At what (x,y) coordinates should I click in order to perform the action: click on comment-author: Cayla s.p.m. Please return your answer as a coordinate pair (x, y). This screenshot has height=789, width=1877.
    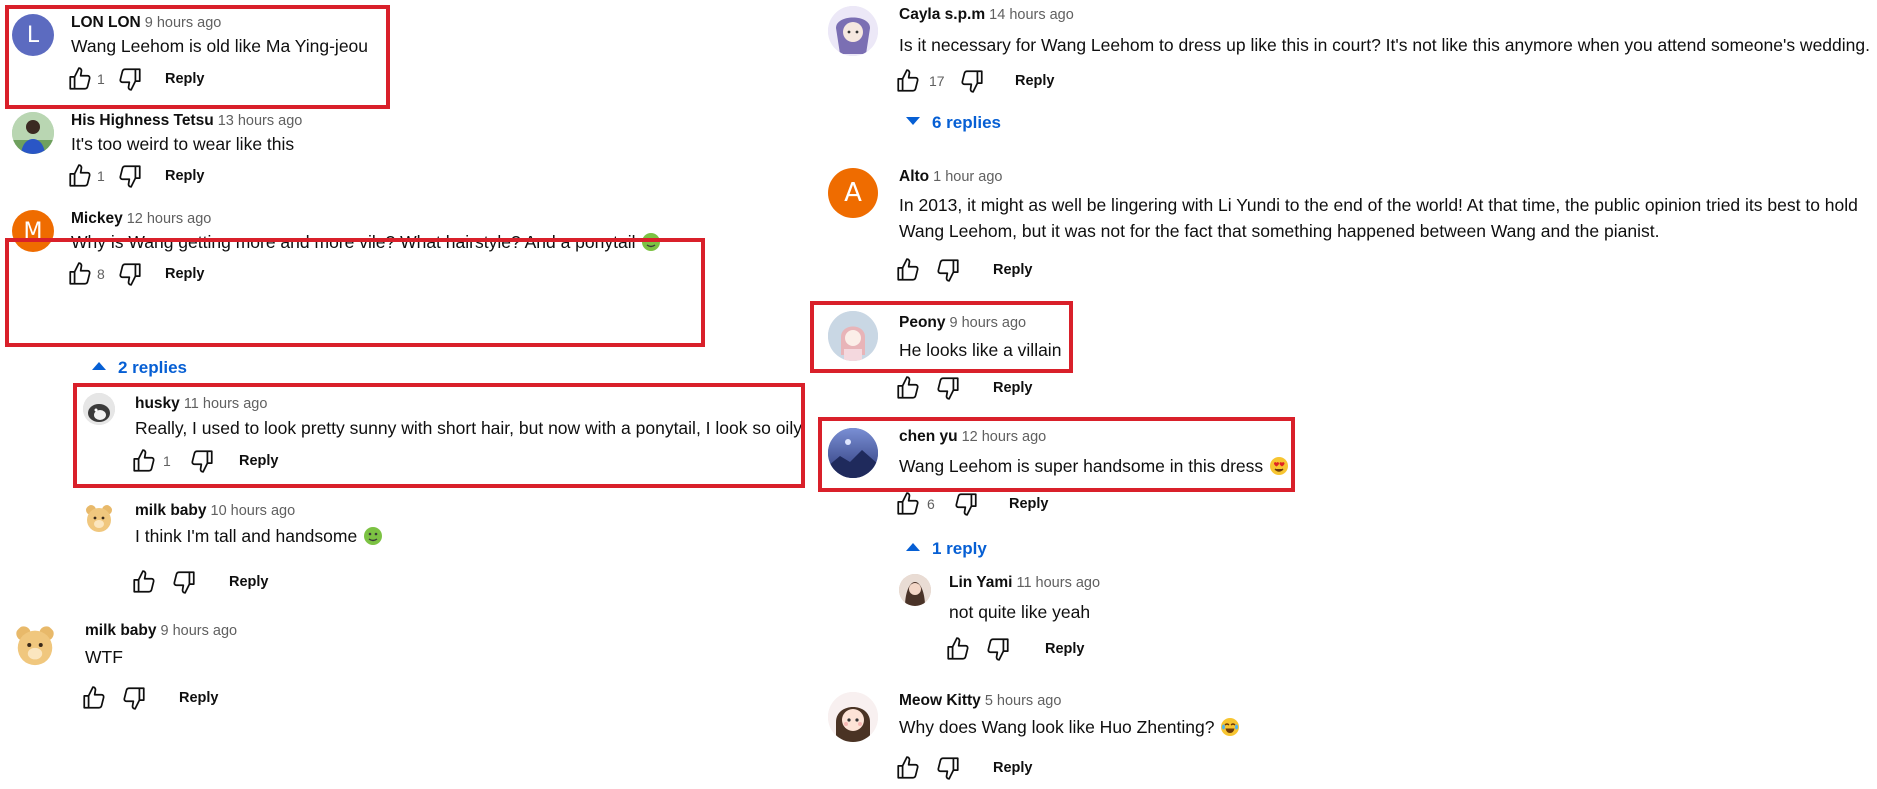
    Looking at the image, I should click on (942, 14).